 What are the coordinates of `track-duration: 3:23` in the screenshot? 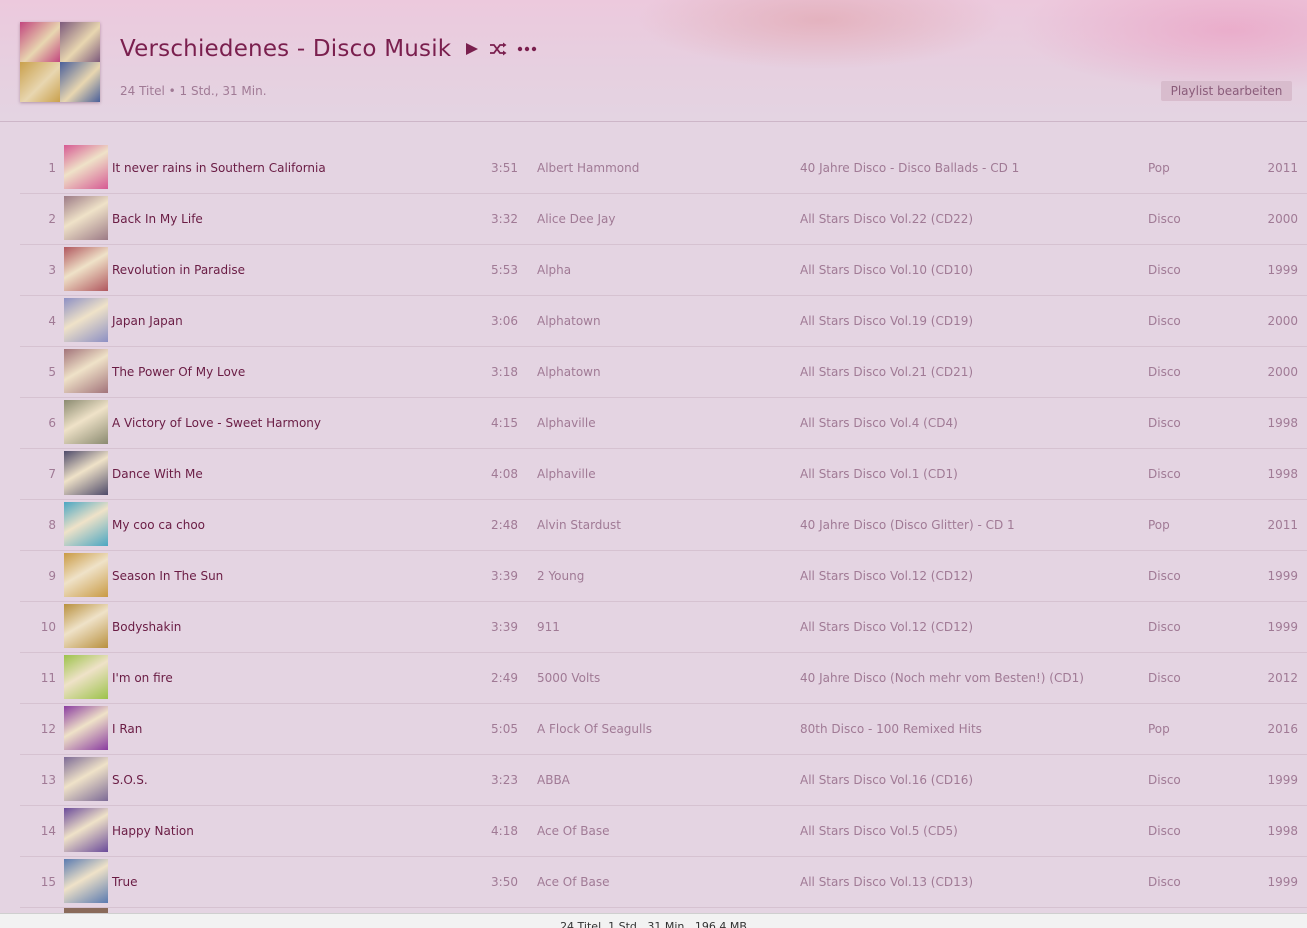 It's located at (504, 780).